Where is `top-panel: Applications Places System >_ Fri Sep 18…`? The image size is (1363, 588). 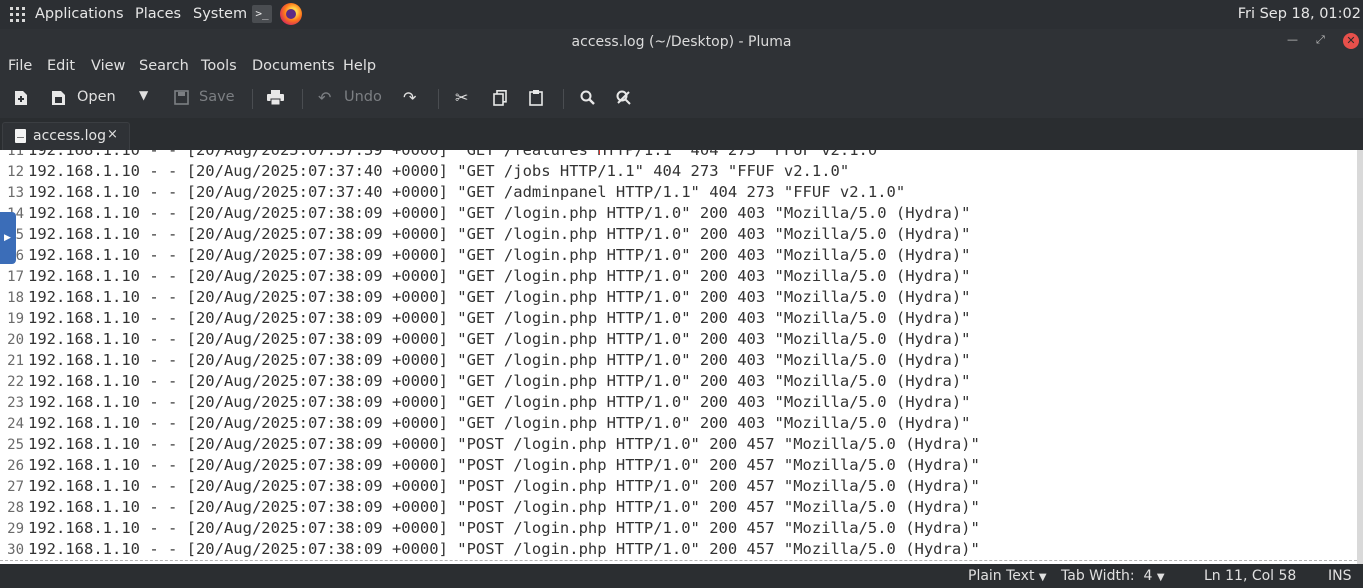 top-panel: Applications Places System >_ Fri Sep 18… is located at coordinates (681, 14).